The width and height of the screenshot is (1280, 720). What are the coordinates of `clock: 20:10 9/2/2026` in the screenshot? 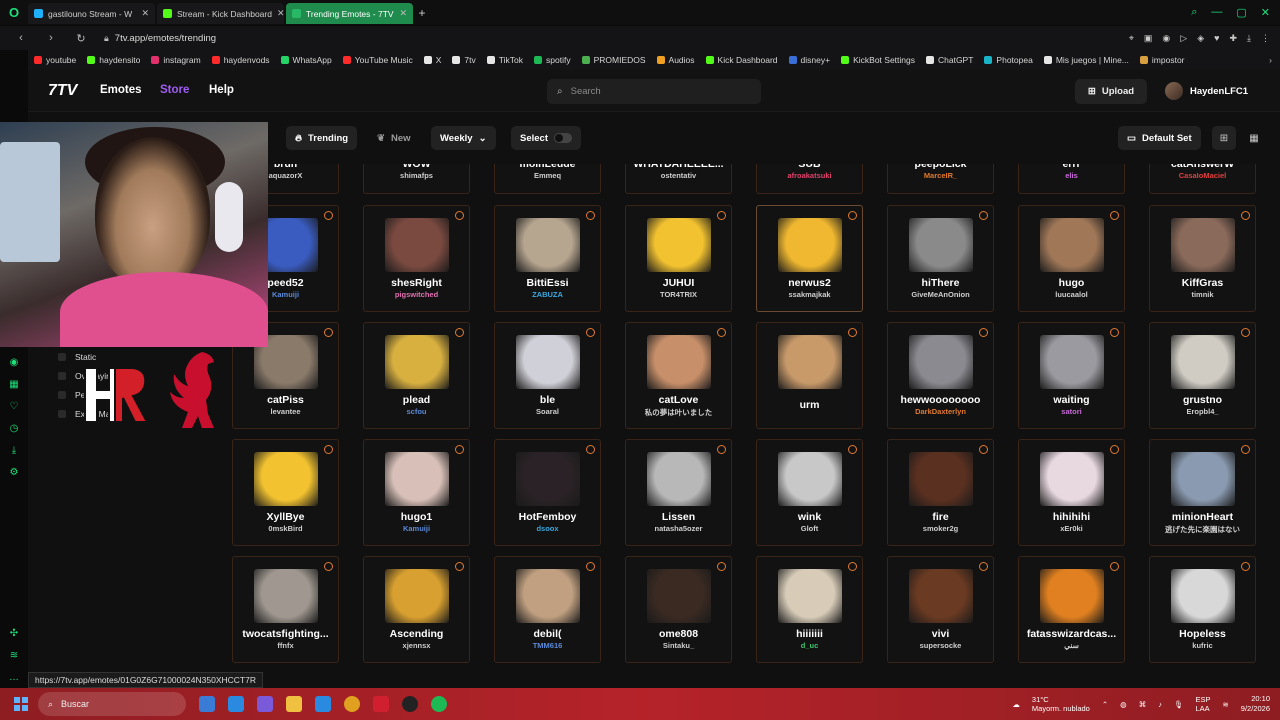 It's located at (1255, 704).